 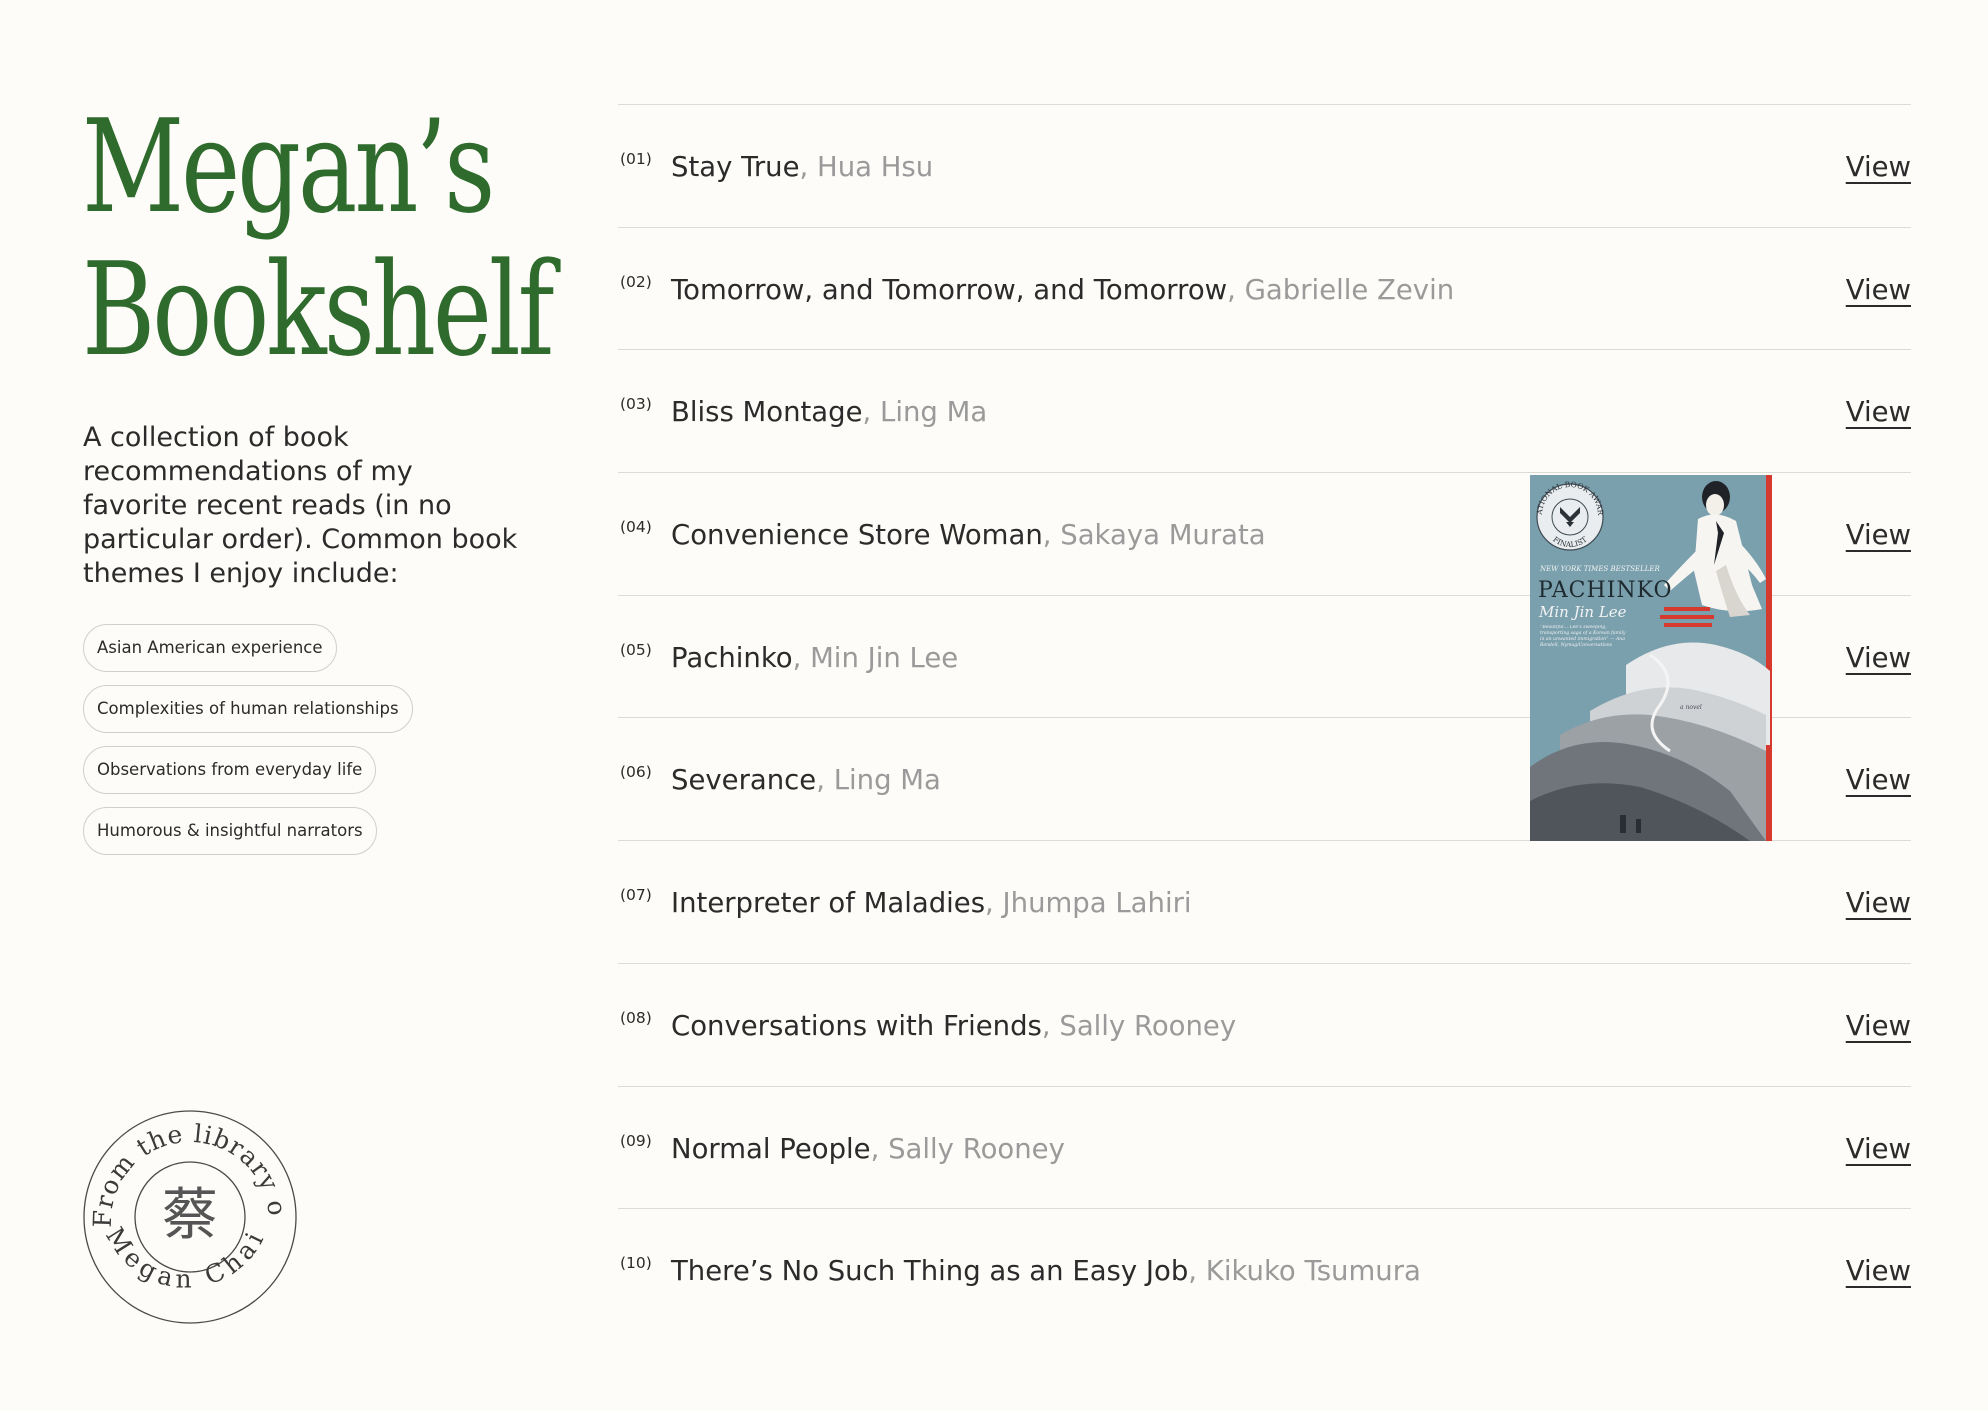 What do you see at coordinates (248, 709) in the screenshot?
I see `theme-pill: Complexities of human relationships` at bounding box center [248, 709].